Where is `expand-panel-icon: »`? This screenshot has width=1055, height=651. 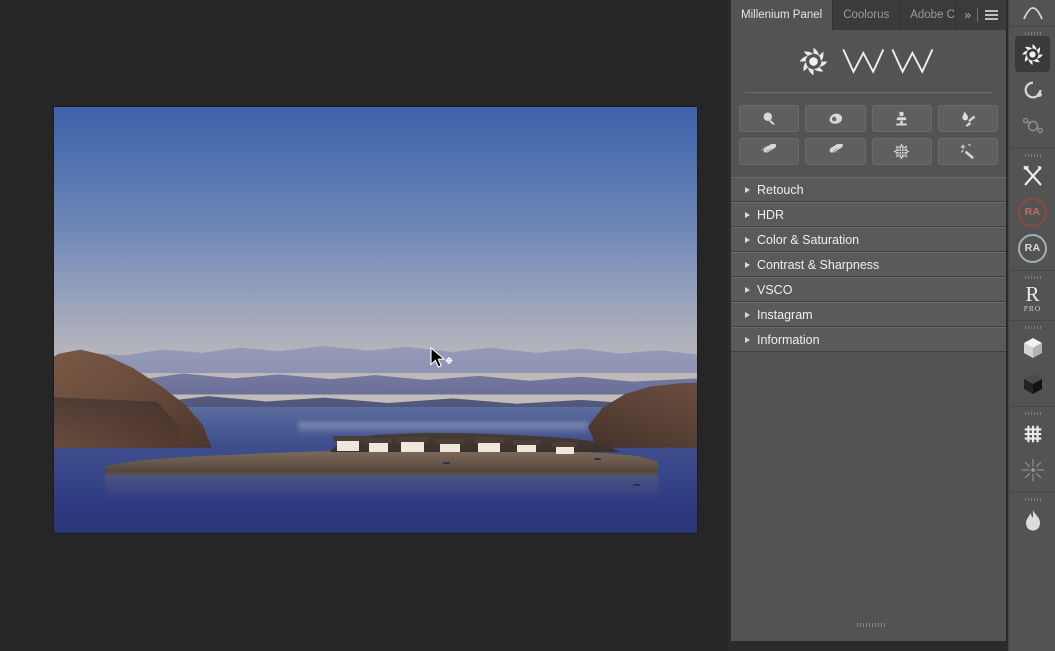
expand-panel-icon: » is located at coordinates (967, 15).